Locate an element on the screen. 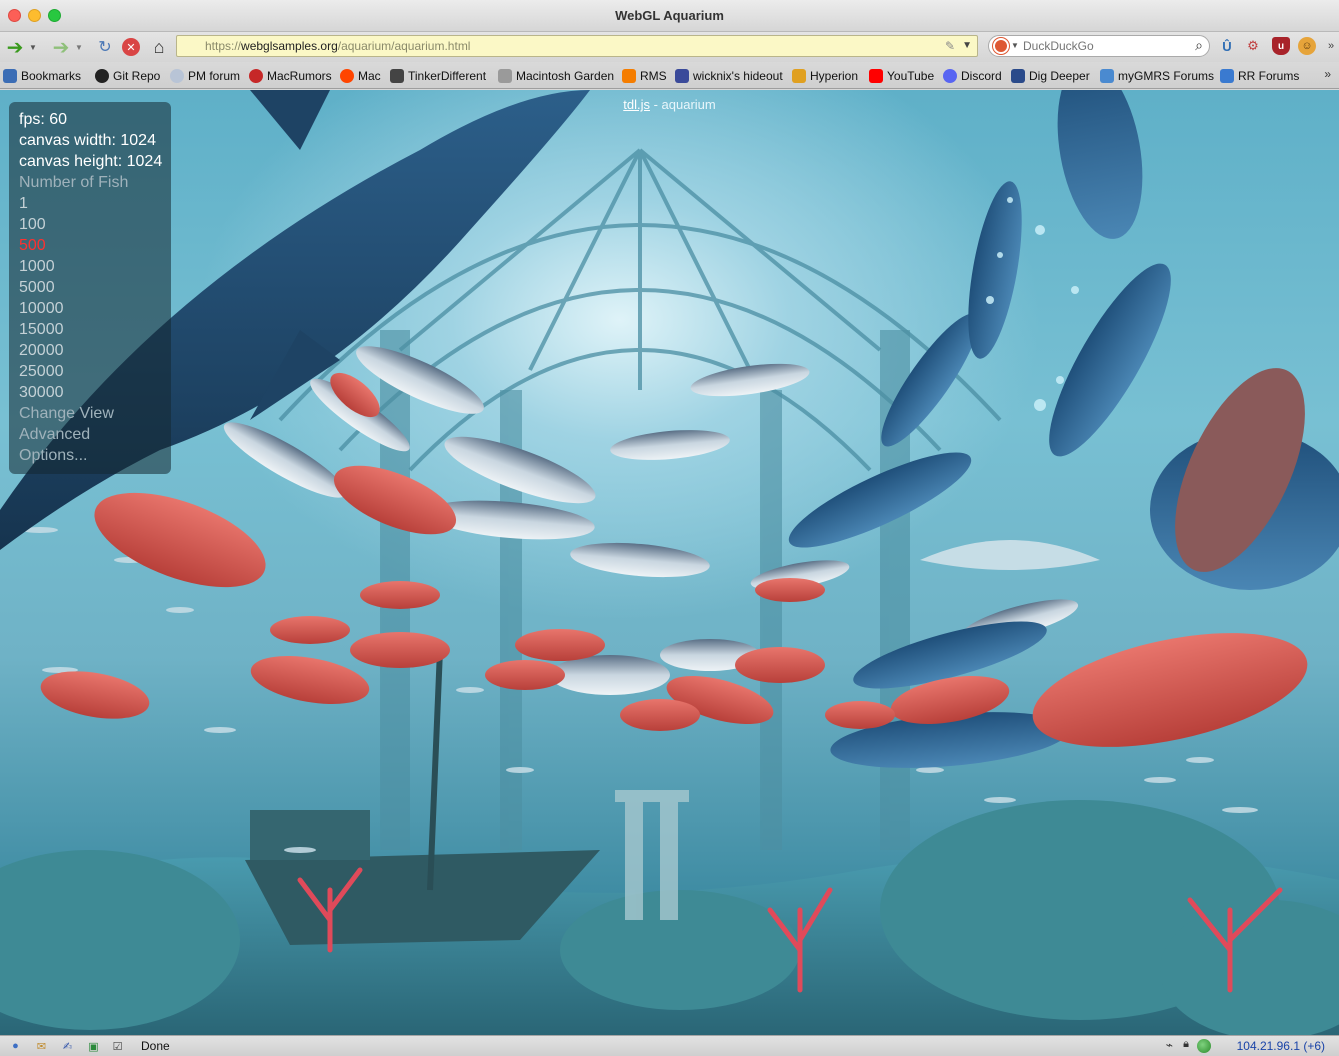 The image size is (1339, 1056). search-input is located at coordinates (1098, 46).